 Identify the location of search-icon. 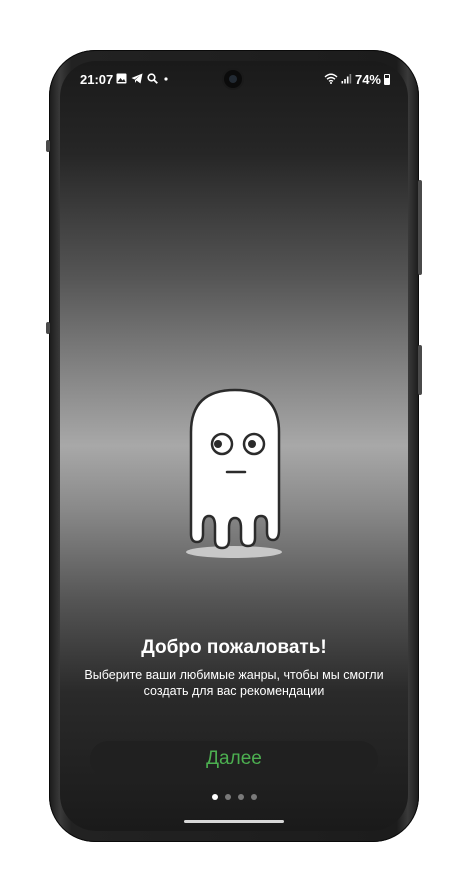
(152, 79).